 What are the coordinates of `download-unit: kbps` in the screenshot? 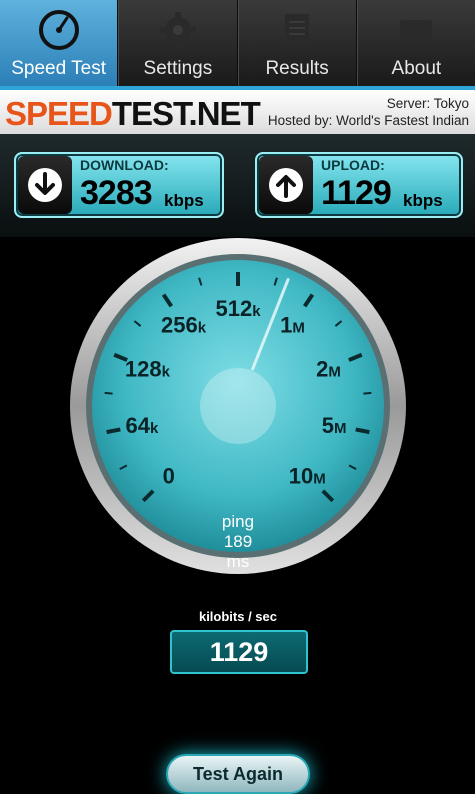 It's located at (184, 200).